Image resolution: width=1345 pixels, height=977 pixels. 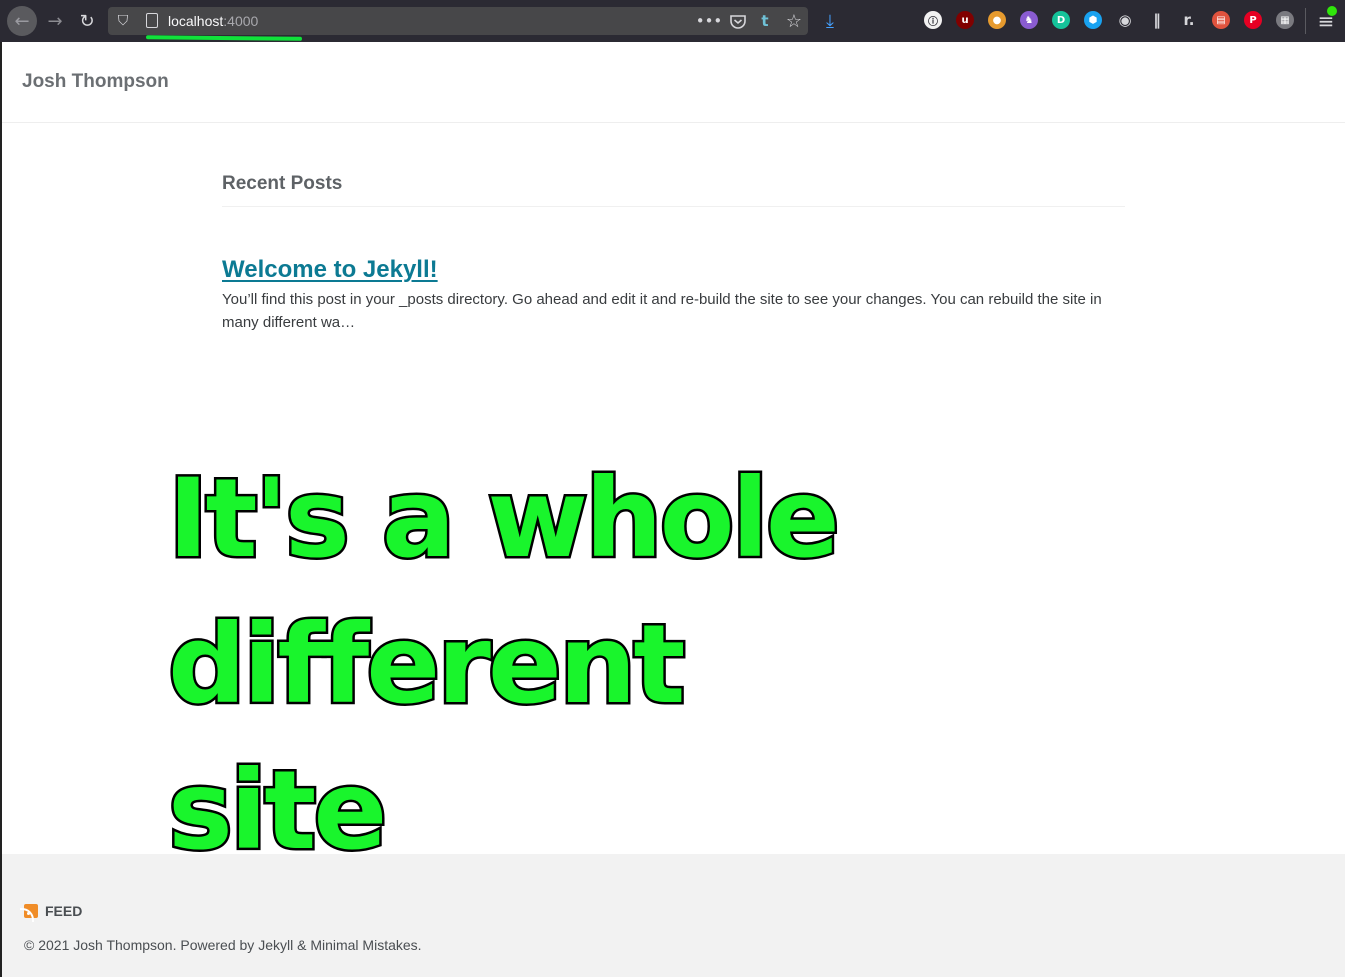 I want to click on forward-arrow-icon: →, so click(x=55, y=21).